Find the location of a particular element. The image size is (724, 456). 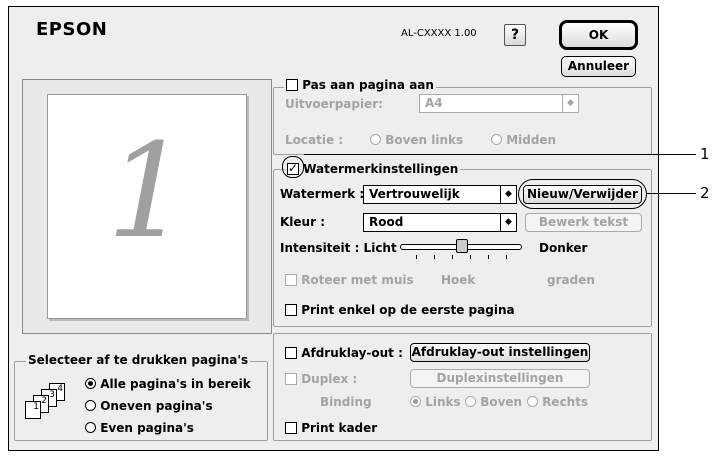

callout-number-1: 1 is located at coordinates (705, 154).